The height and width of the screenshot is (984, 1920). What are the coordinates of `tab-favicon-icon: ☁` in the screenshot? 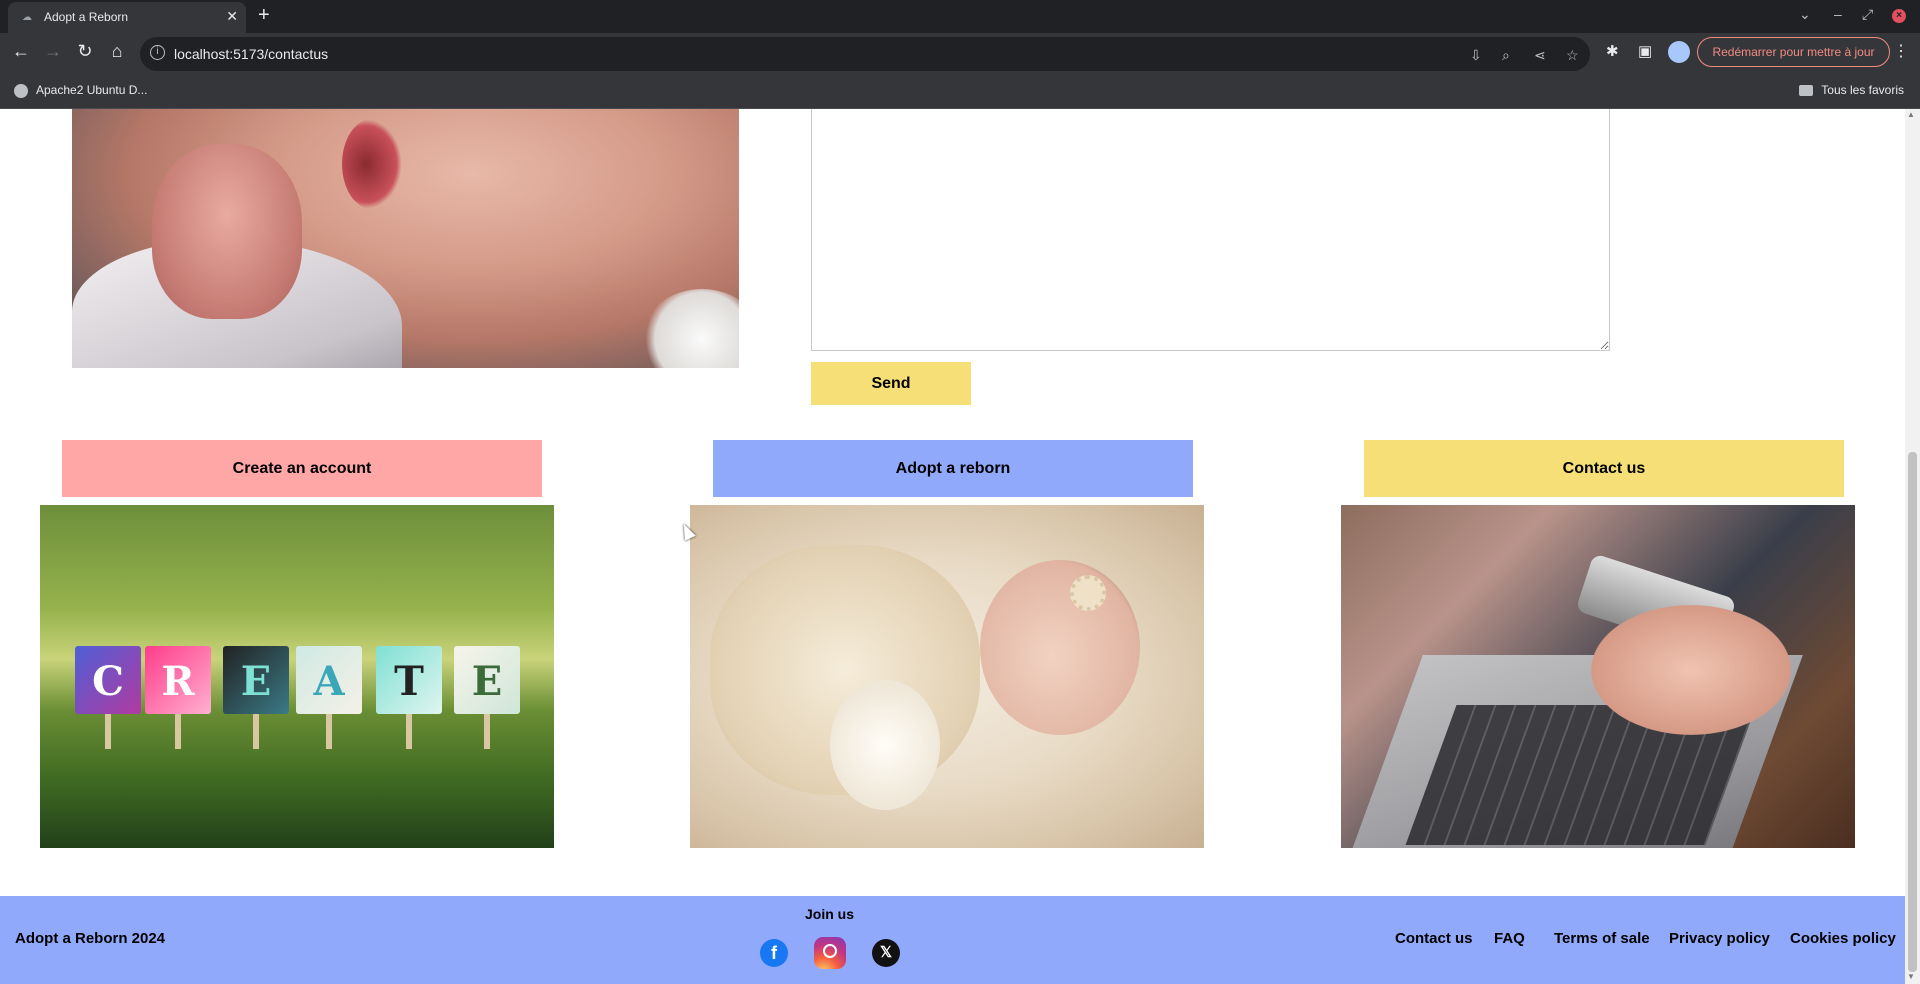 It's located at (27, 17).